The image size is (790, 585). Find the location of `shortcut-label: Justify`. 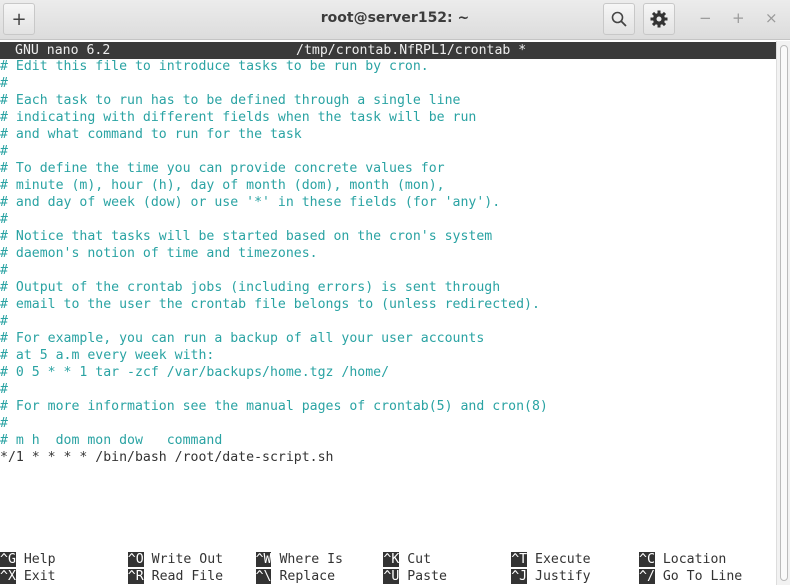

shortcut-label: Justify is located at coordinates (563, 576).